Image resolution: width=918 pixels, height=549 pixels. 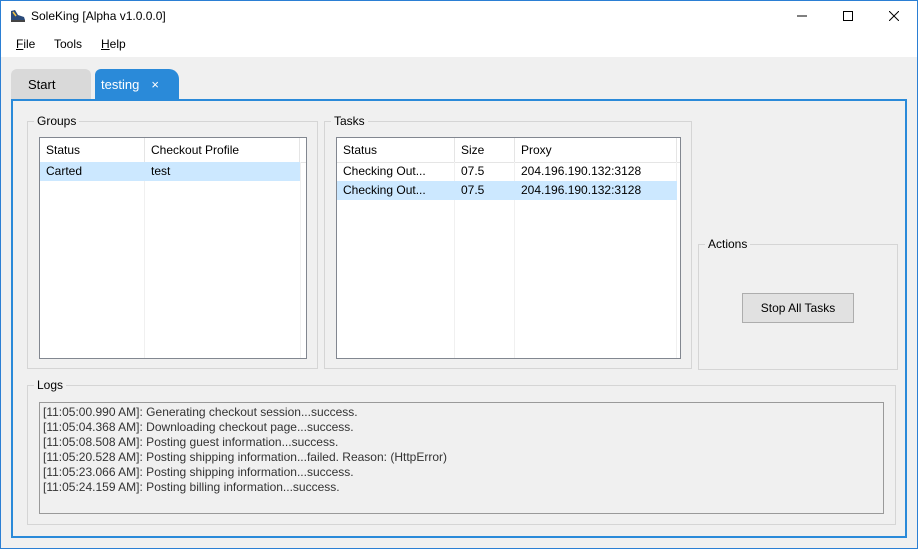 I want to click on column-header-size: Size, so click(x=485, y=150).